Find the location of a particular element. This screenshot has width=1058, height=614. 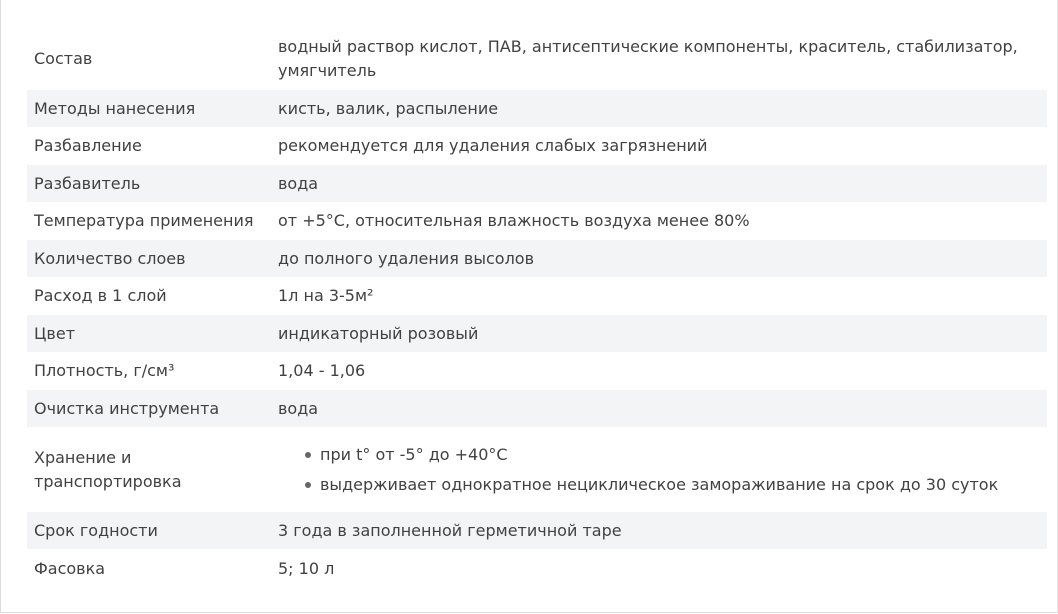

row-value: индикаторный розовый is located at coordinates (378, 333).